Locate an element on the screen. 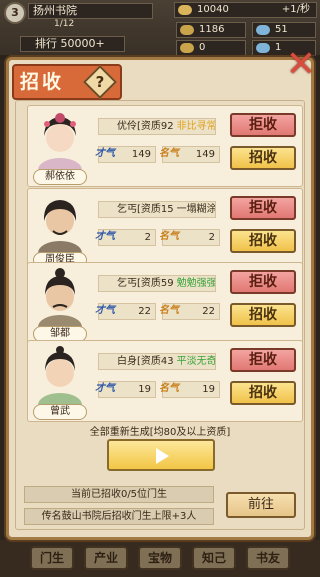  fame-value: 149 is located at coordinates (205, 154).